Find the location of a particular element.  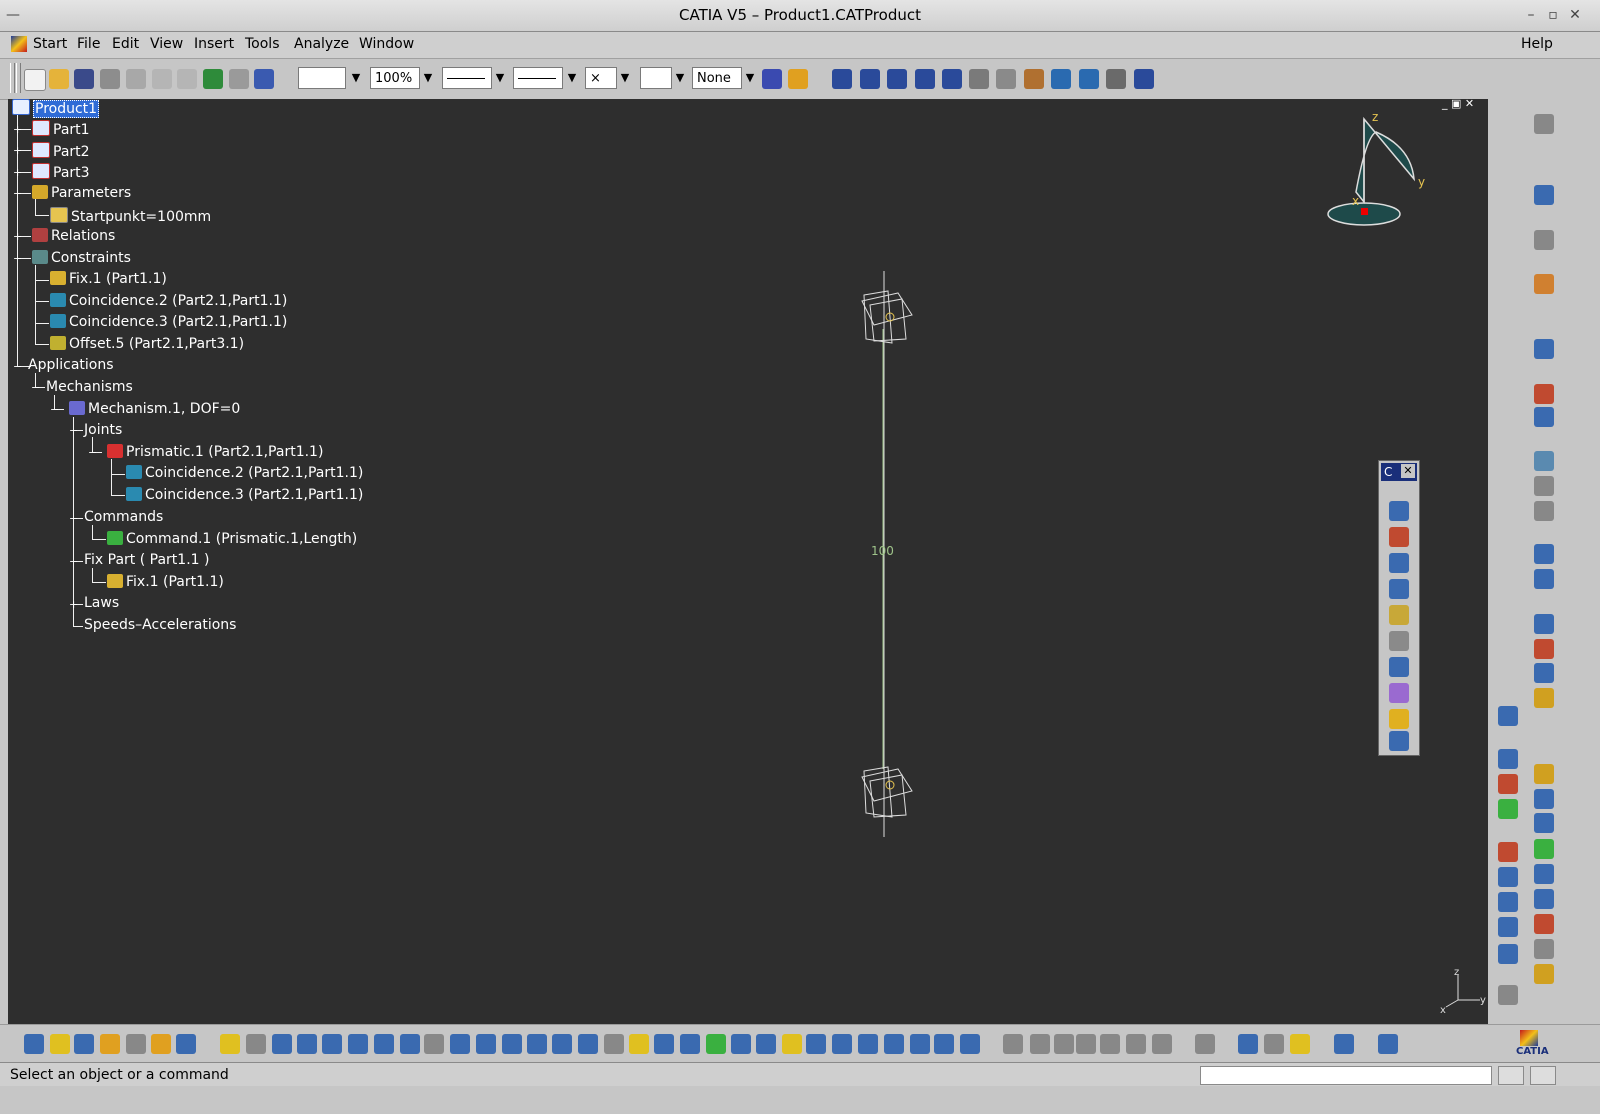

maximize-icon: ▫ is located at coordinates (1553, 15).